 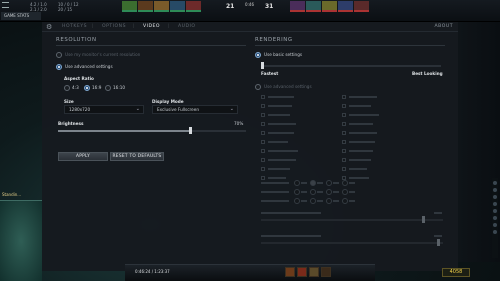 I want to click on use-advanced-resolution-radio, so click(x=59, y=67).